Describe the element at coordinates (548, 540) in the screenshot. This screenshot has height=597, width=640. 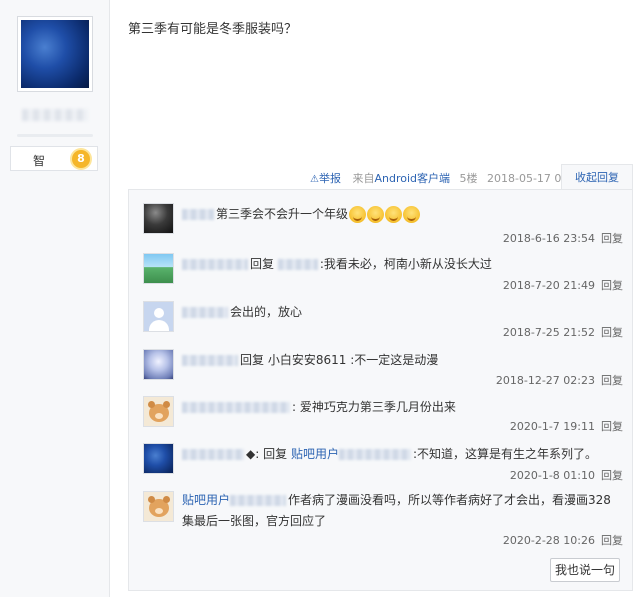
I see `reply-time: 2020-2-28 10:26` at that location.